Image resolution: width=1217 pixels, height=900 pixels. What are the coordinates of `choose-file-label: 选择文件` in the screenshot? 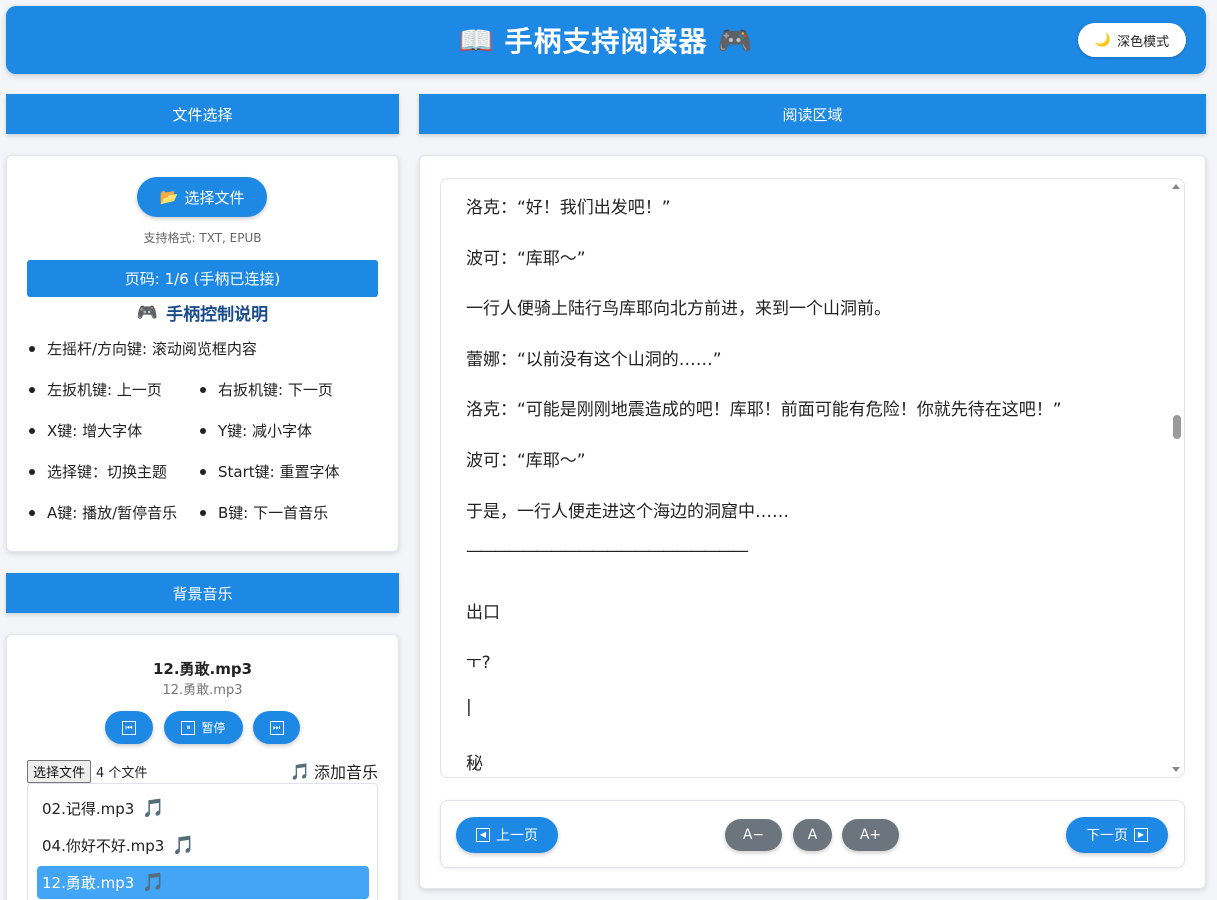 It's located at (214, 198).